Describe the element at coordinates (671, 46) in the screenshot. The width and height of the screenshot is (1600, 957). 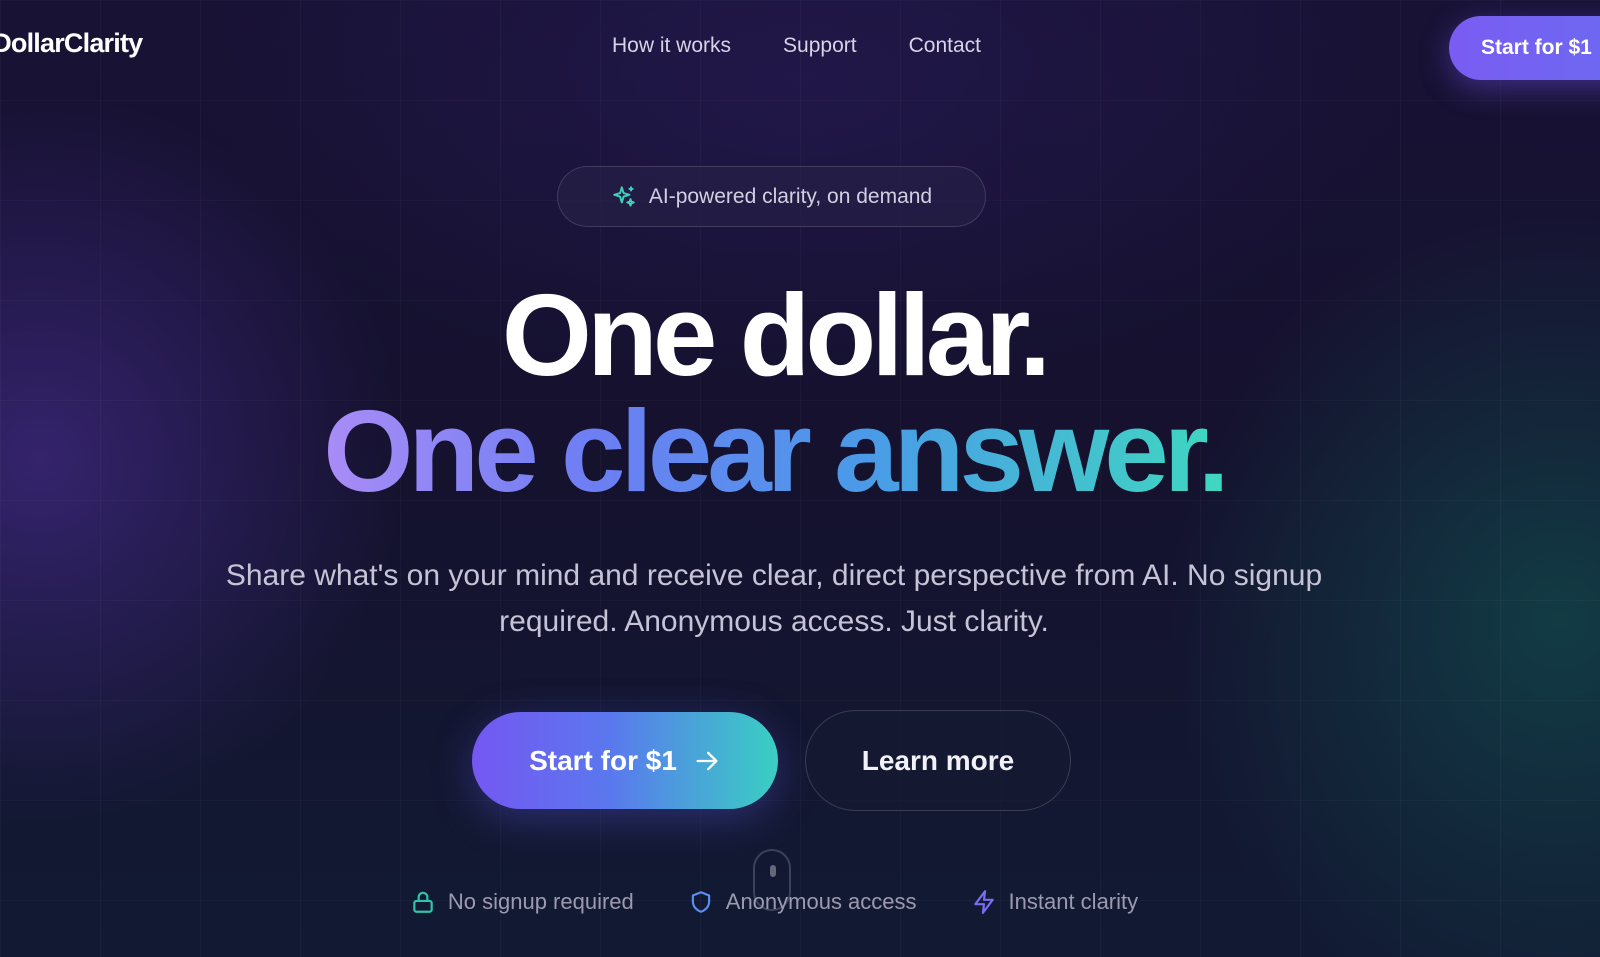
I see `nav-link-how-it-works: How it works` at that location.